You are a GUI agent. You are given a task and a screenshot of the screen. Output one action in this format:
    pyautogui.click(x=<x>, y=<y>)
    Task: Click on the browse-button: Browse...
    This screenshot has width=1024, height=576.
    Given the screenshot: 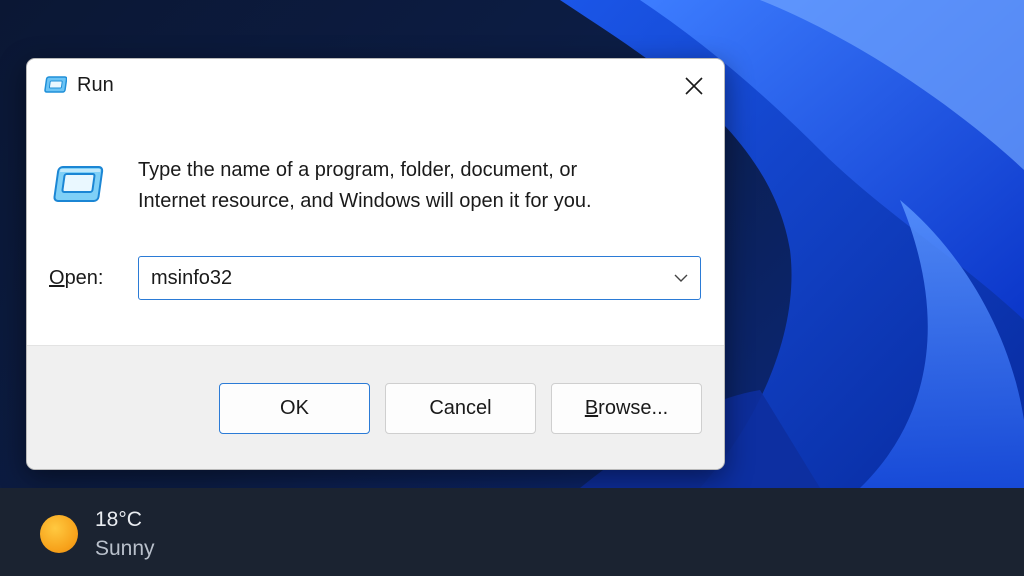 What is the action you would take?
    pyautogui.click(x=626, y=408)
    